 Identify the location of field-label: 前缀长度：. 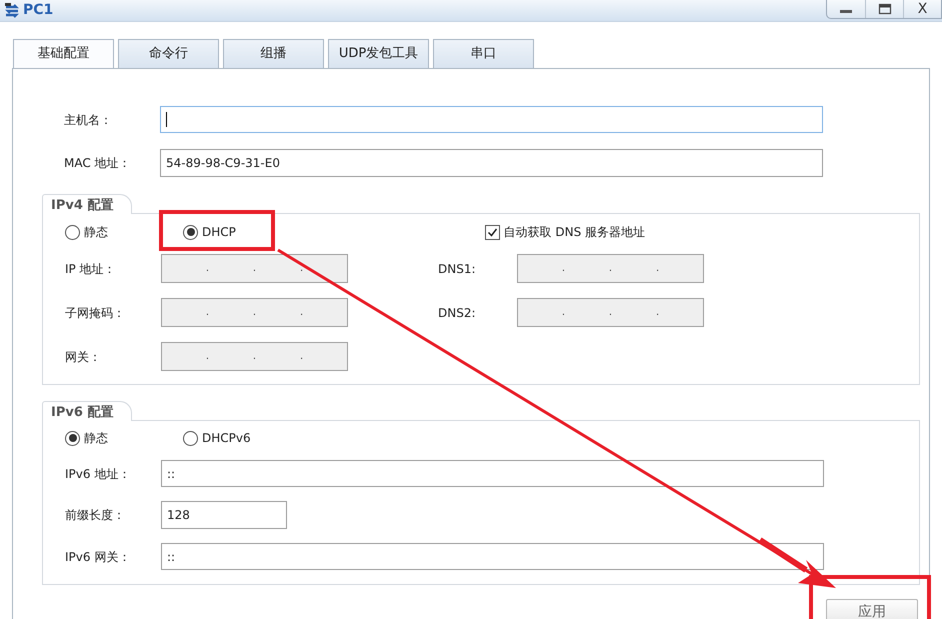
(95, 515).